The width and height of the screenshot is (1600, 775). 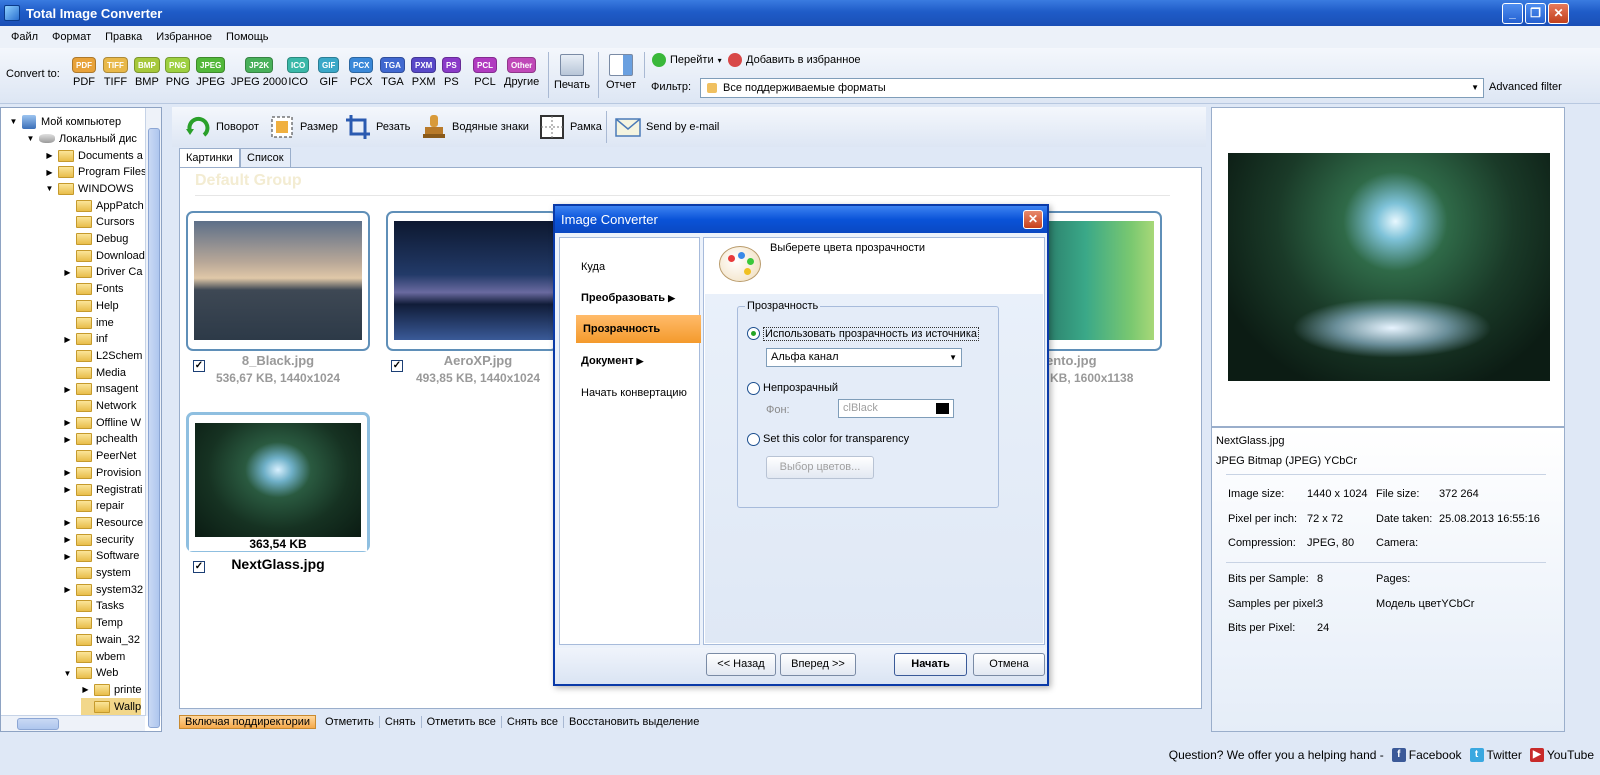 What do you see at coordinates (401, 722) in the screenshot?
I see `unmark-button: Снять` at bounding box center [401, 722].